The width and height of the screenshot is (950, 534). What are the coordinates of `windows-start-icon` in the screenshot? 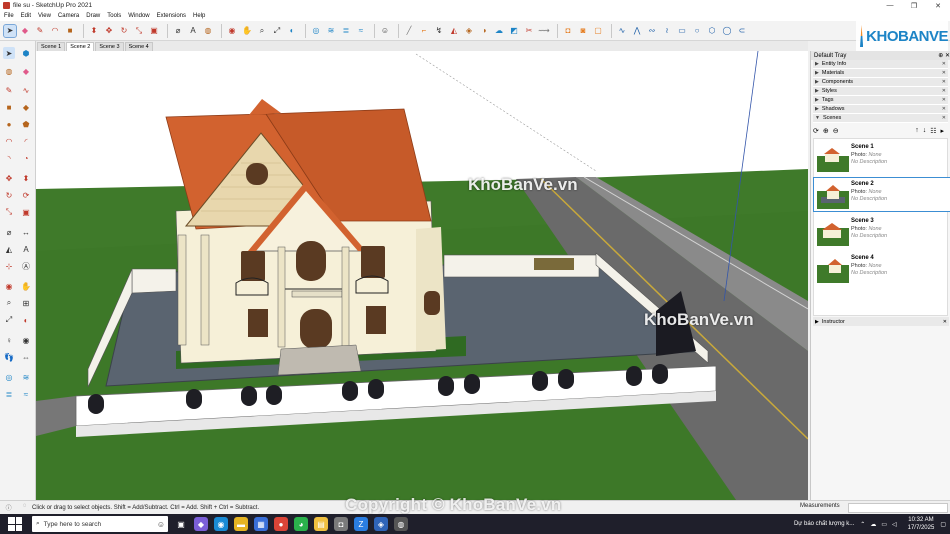 It's located at (15, 524).